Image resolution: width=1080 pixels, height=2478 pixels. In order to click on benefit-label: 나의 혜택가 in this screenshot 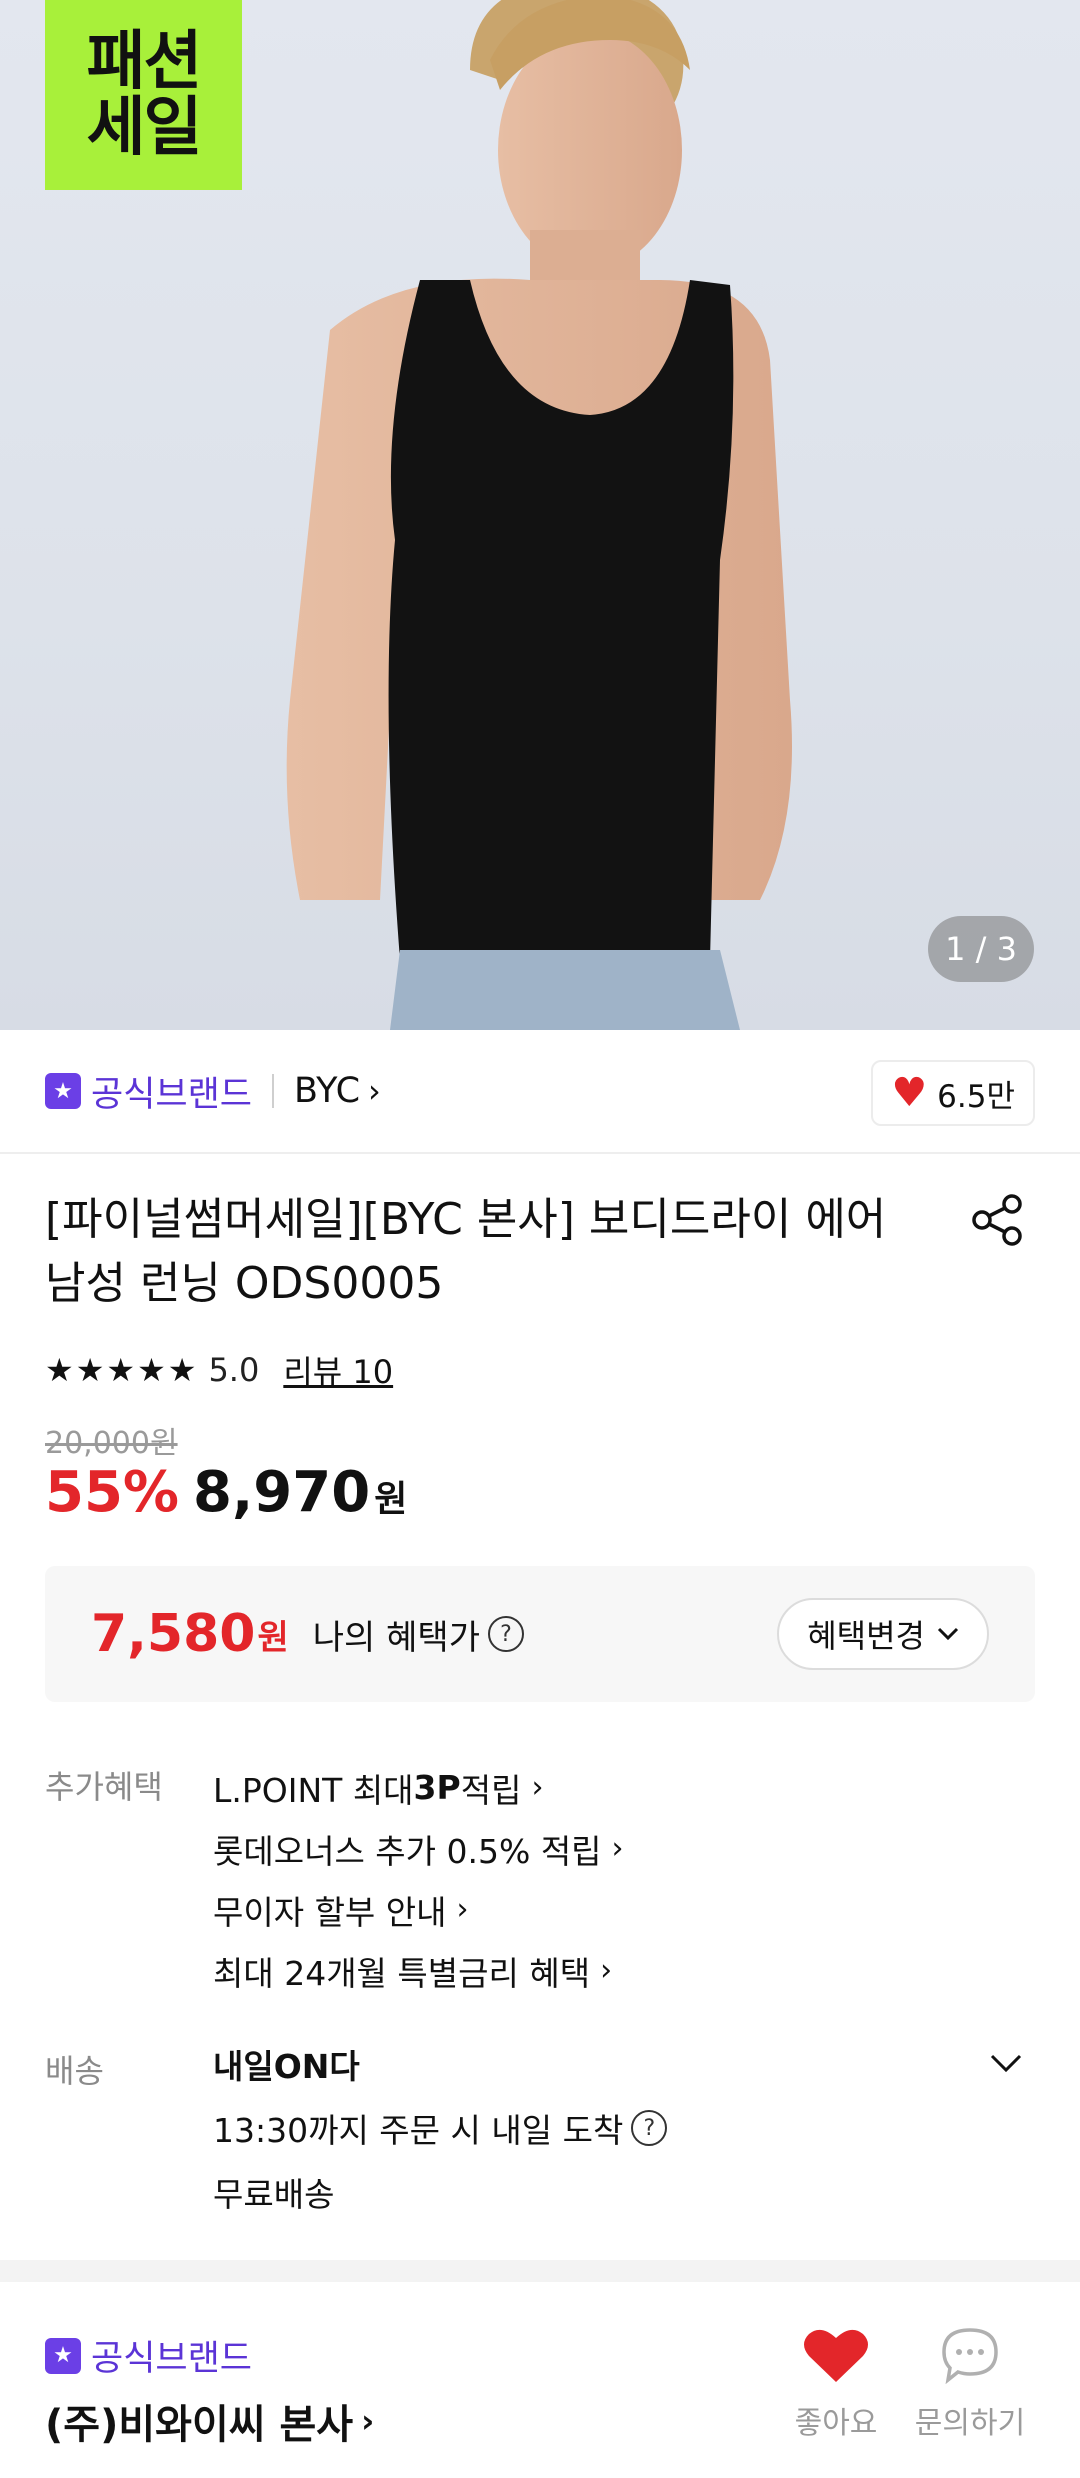, I will do `click(396, 1637)`.